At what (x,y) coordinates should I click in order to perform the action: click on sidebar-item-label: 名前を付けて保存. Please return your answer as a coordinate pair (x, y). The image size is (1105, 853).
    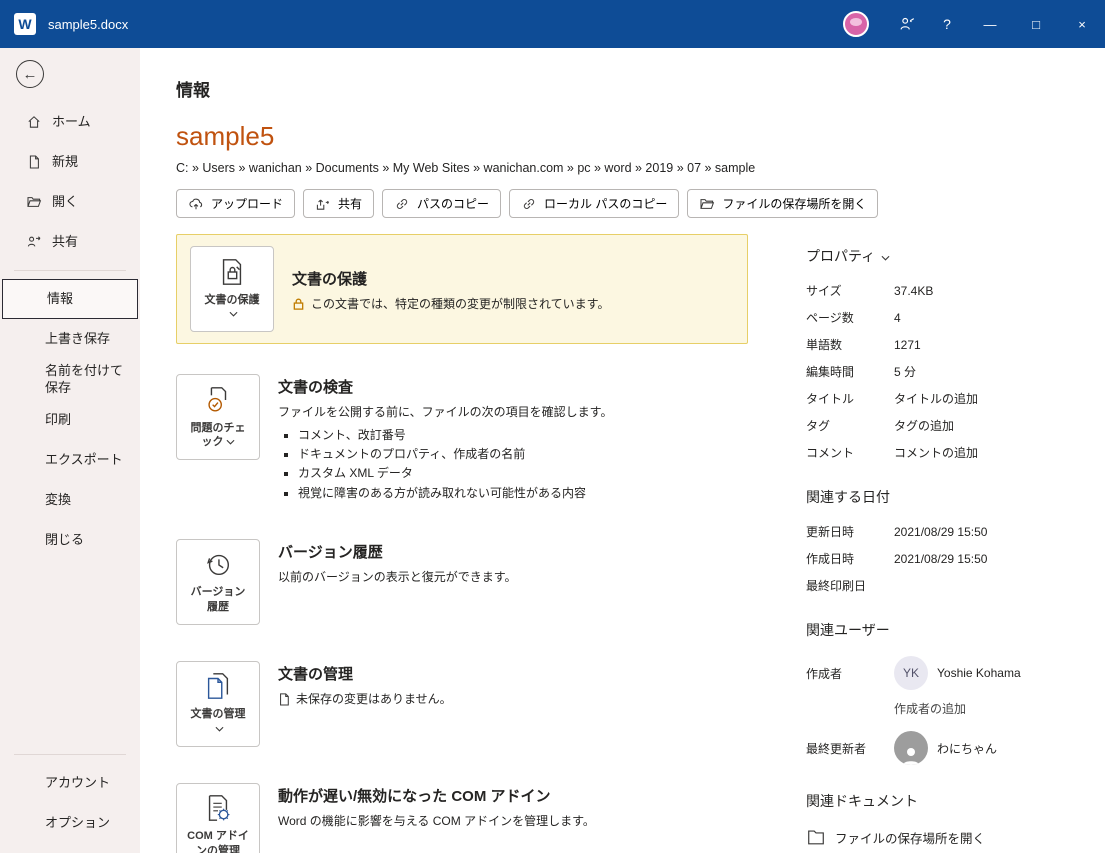
    Looking at the image, I should click on (84, 379).